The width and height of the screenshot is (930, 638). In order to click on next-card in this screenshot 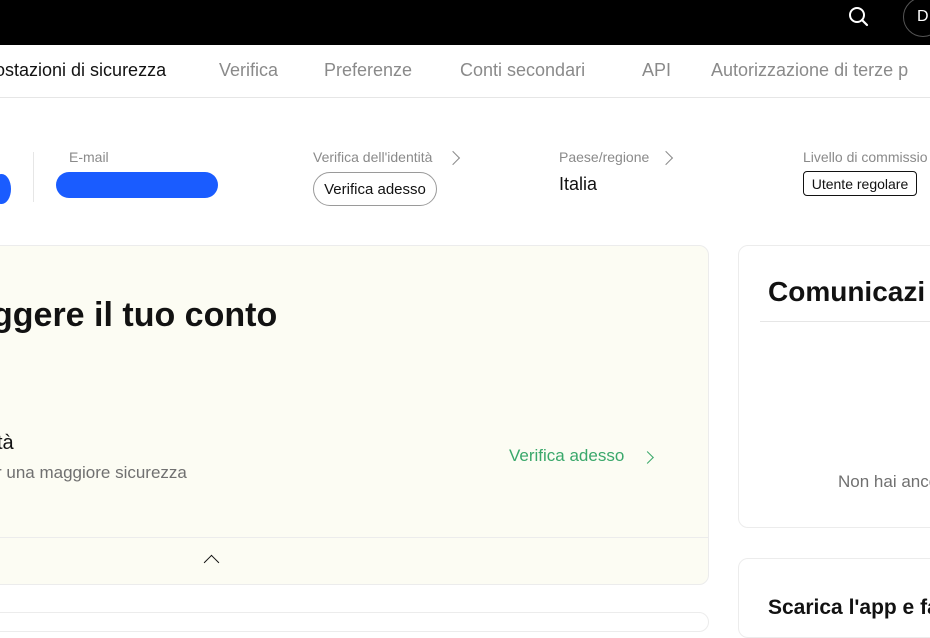, I will do `click(354, 622)`.